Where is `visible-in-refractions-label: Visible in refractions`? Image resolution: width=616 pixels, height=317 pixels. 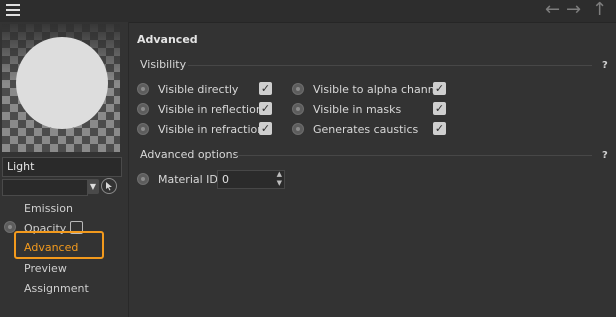
visible-in-refractions-label: Visible in refractions is located at coordinates (214, 129).